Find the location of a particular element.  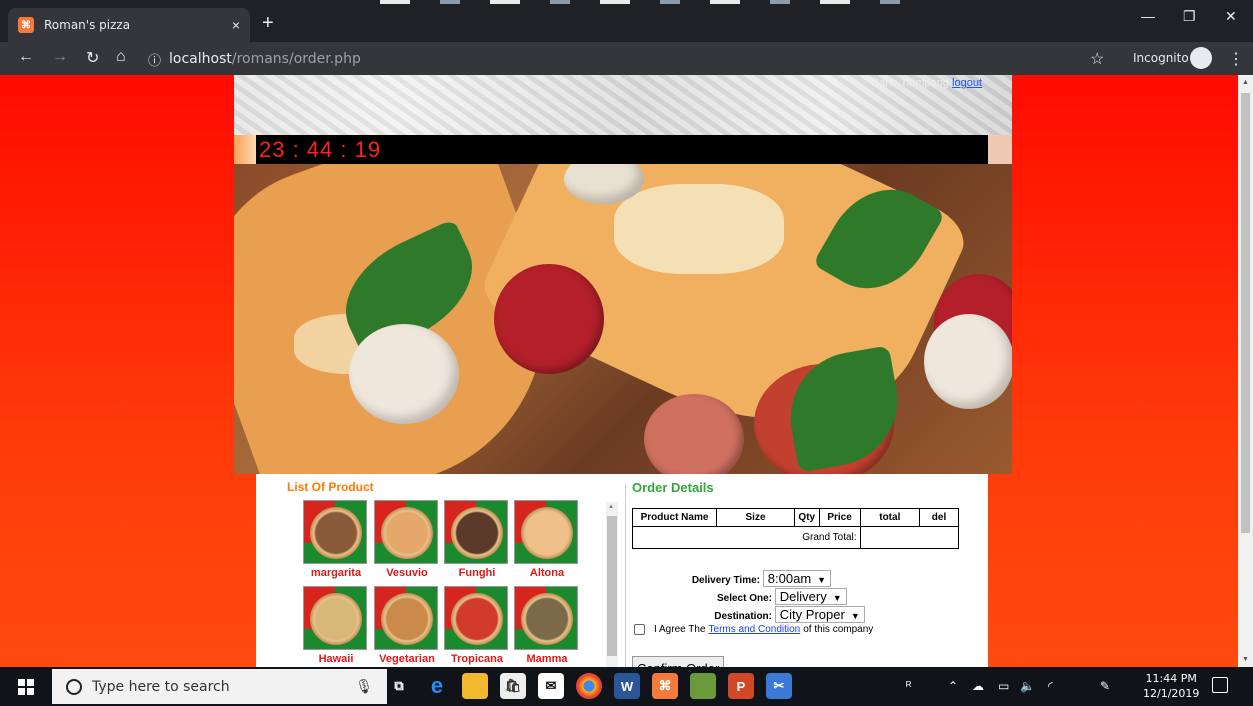

product-item: Altona is located at coordinates (547, 539).